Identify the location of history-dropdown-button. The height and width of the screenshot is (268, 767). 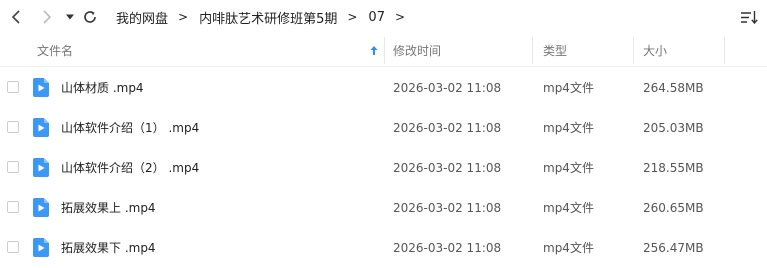
(70, 17).